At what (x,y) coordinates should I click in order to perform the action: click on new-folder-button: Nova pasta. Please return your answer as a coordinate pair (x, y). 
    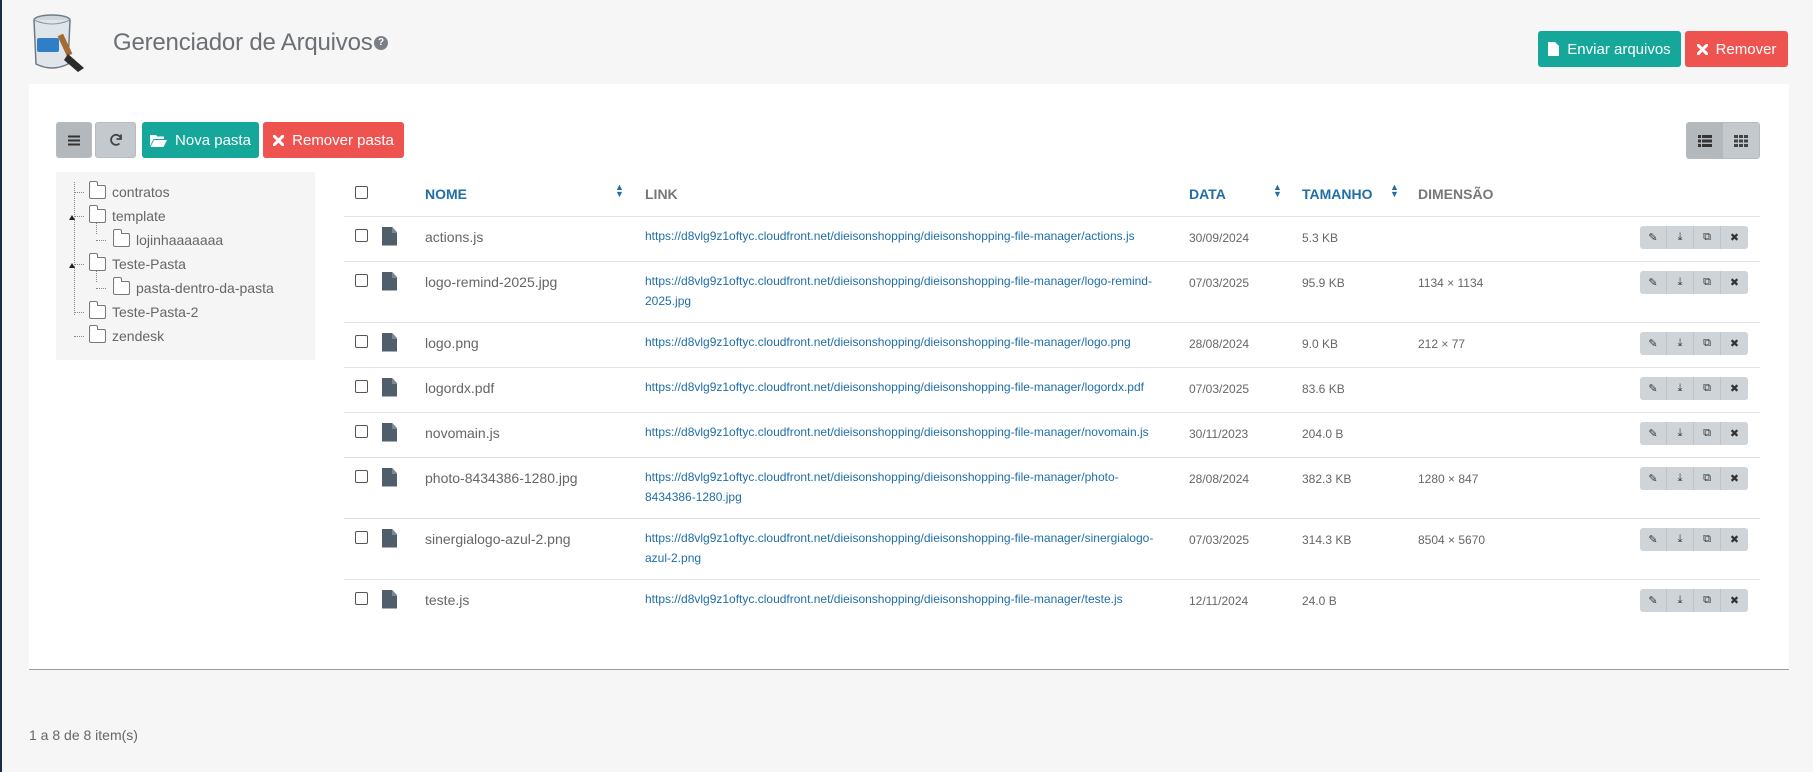
    Looking at the image, I should click on (200, 140).